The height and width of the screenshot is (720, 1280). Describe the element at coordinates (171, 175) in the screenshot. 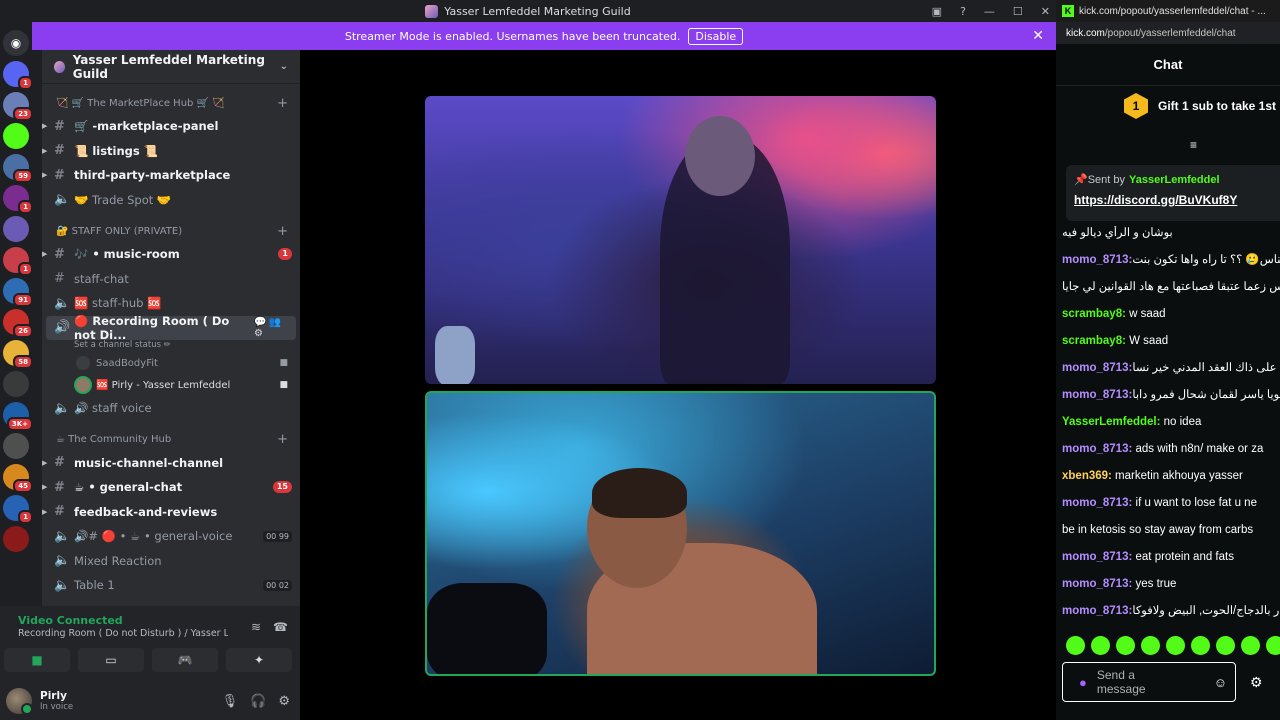

I see `channel-third-party-marketplace: ▶ # third-party-marketplace` at that location.